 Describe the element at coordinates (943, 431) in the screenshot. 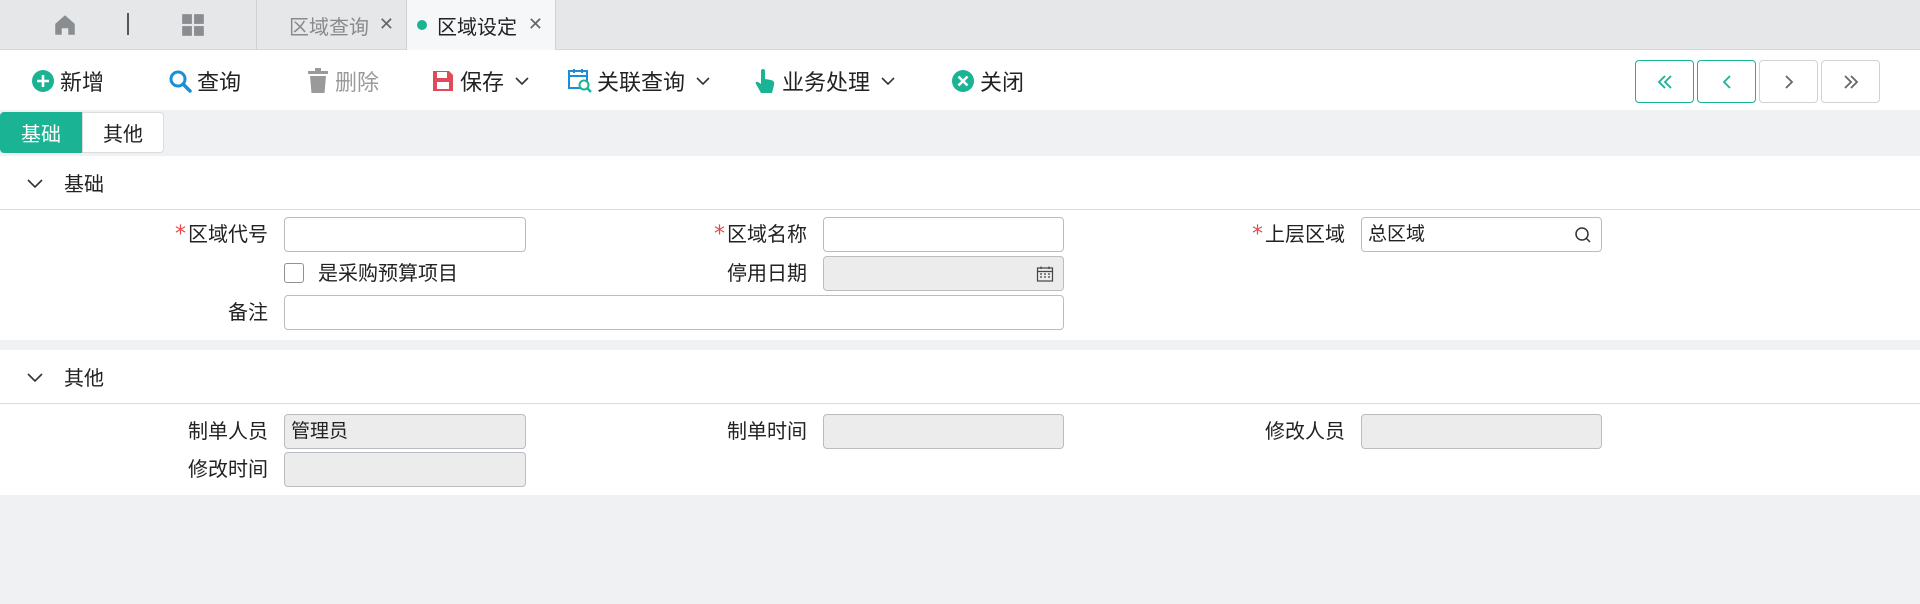

I see `create-time-input` at that location.